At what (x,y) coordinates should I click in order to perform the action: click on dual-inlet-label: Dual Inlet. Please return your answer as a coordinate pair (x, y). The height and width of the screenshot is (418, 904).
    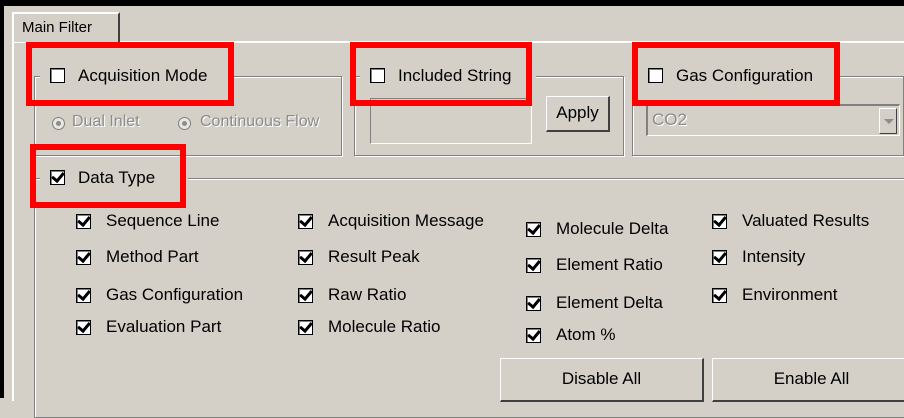
    Looking at the image, I should click on (106, 121).